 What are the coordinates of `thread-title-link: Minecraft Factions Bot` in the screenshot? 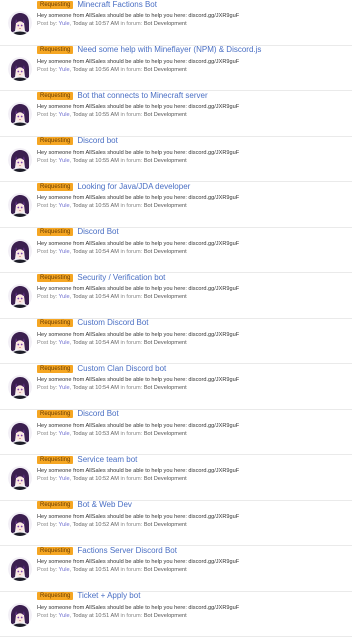 It's located at (117, 5).